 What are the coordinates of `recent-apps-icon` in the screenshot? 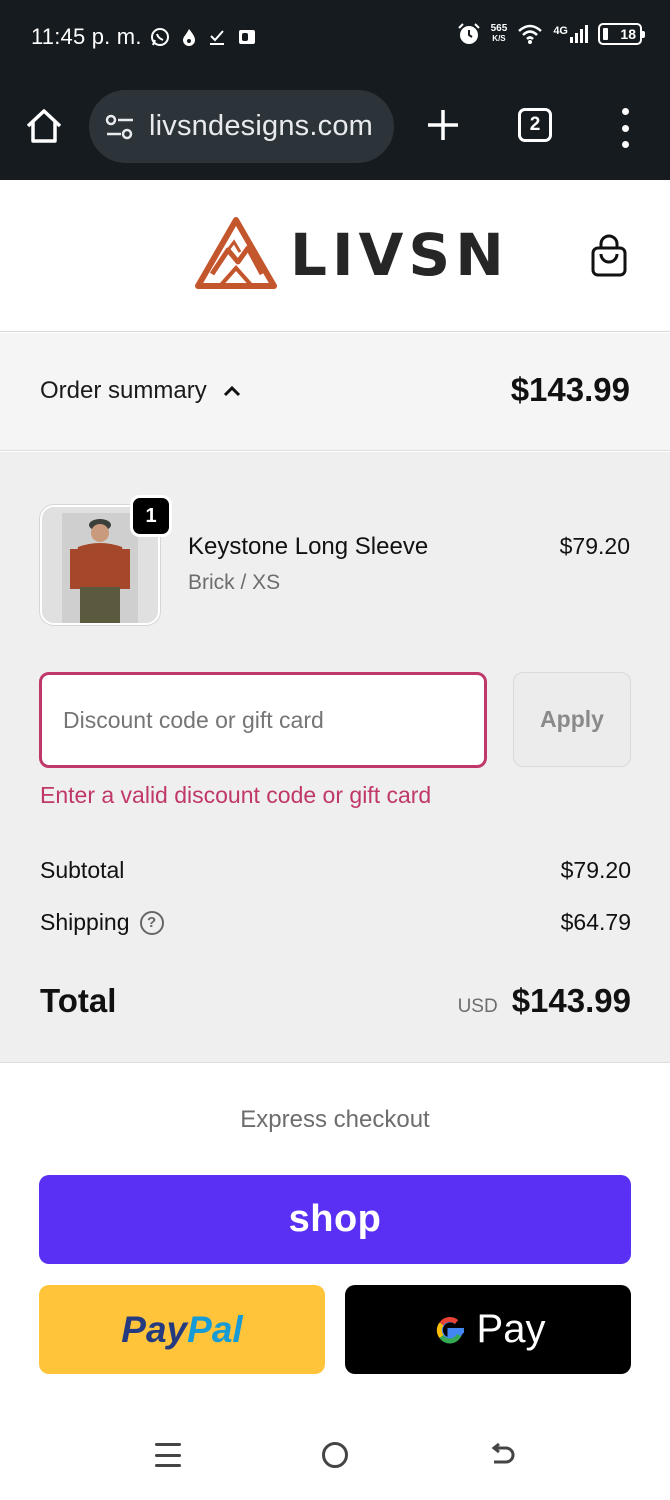 It's located at (168, 1455).